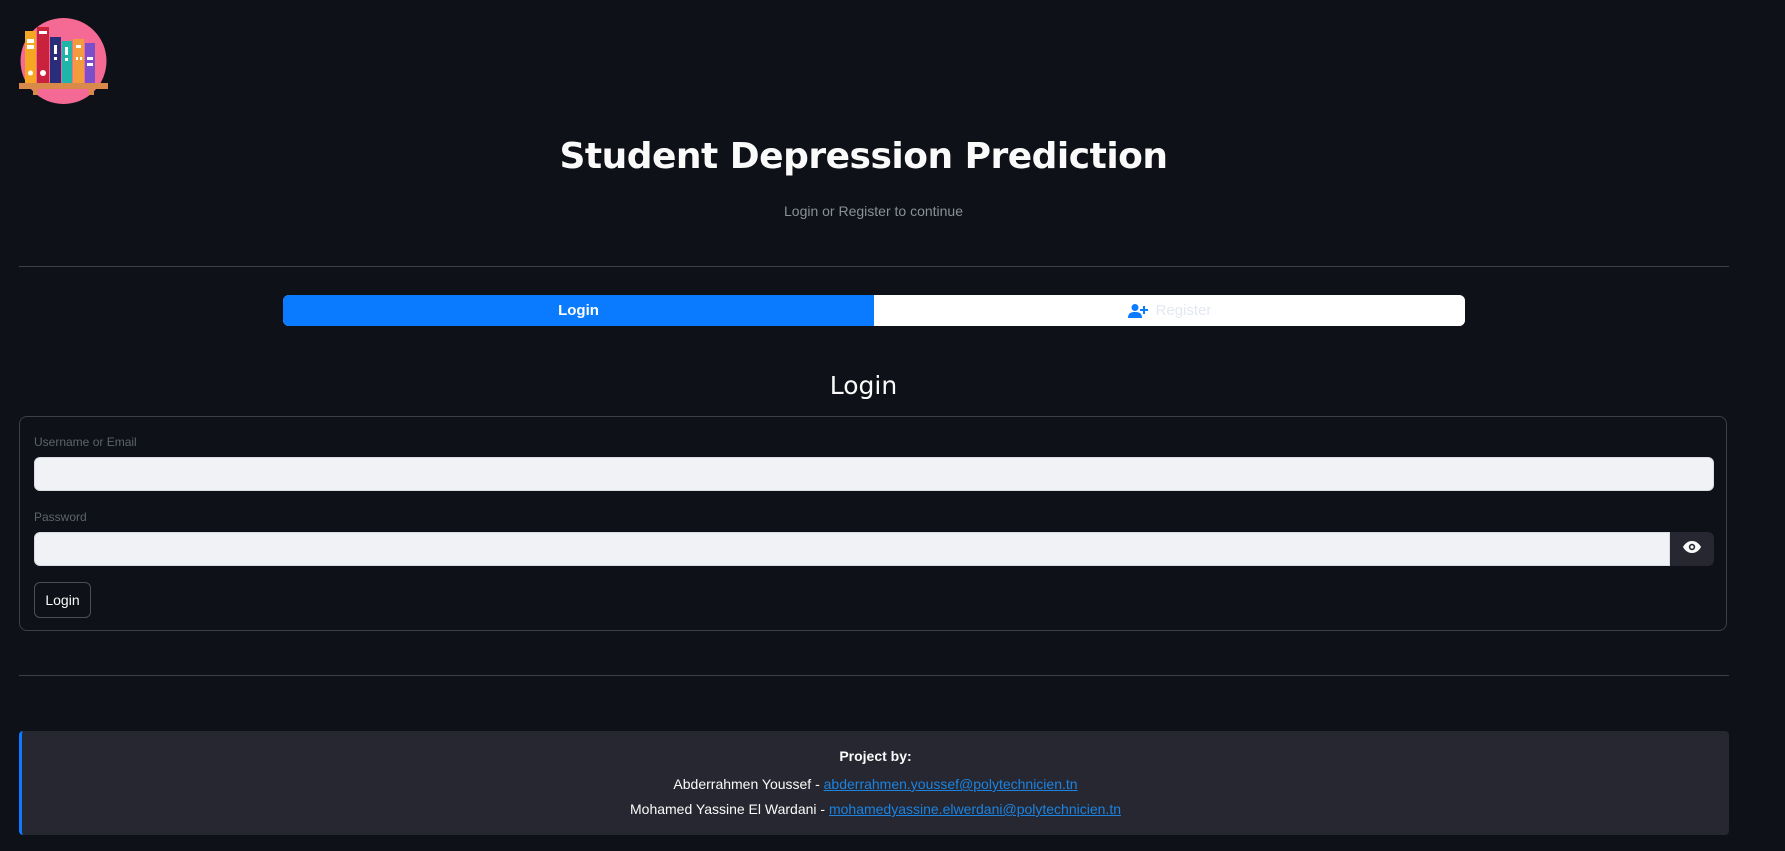  I want to click on bookshelf-logo-icon, so click(63, 61).